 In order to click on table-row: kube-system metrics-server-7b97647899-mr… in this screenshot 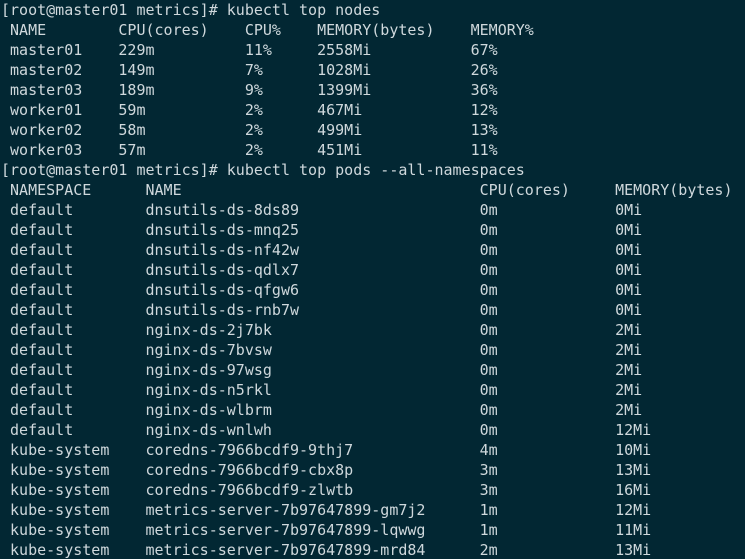, I will do `click(326, 550)`.